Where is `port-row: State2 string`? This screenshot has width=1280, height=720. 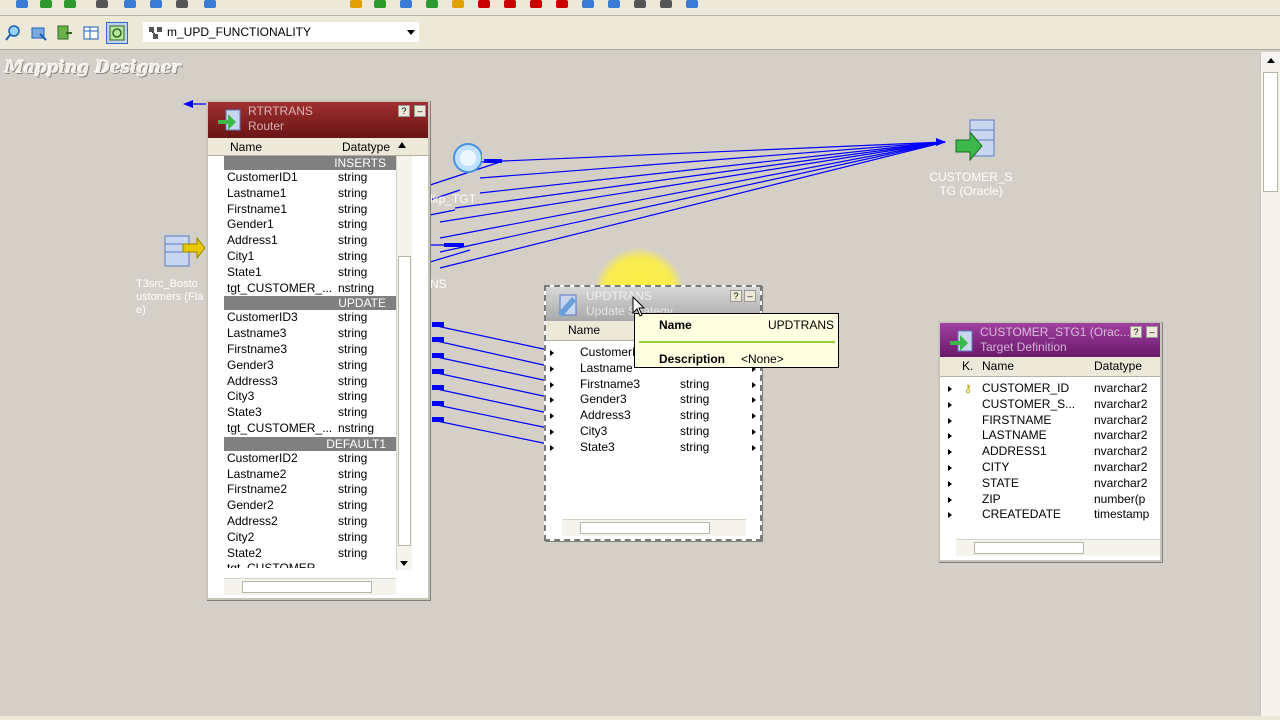
port-row: State2 string is located at coordinates (318, 554).